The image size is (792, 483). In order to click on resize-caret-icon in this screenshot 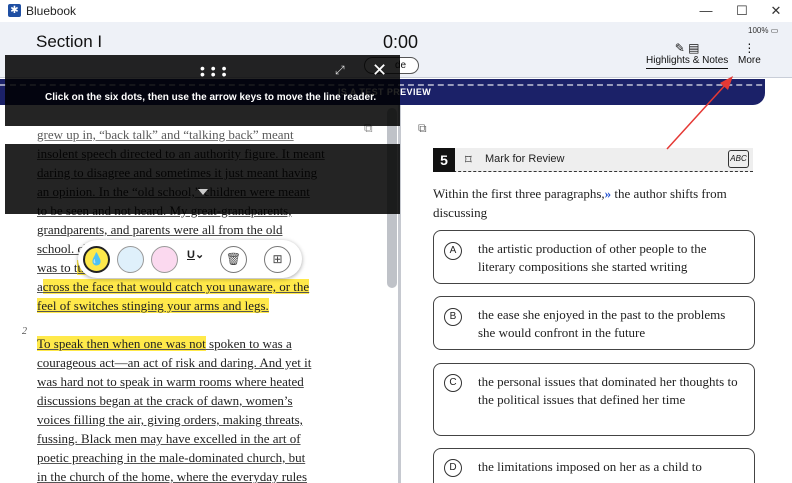, I will do `click(203, 192)`.